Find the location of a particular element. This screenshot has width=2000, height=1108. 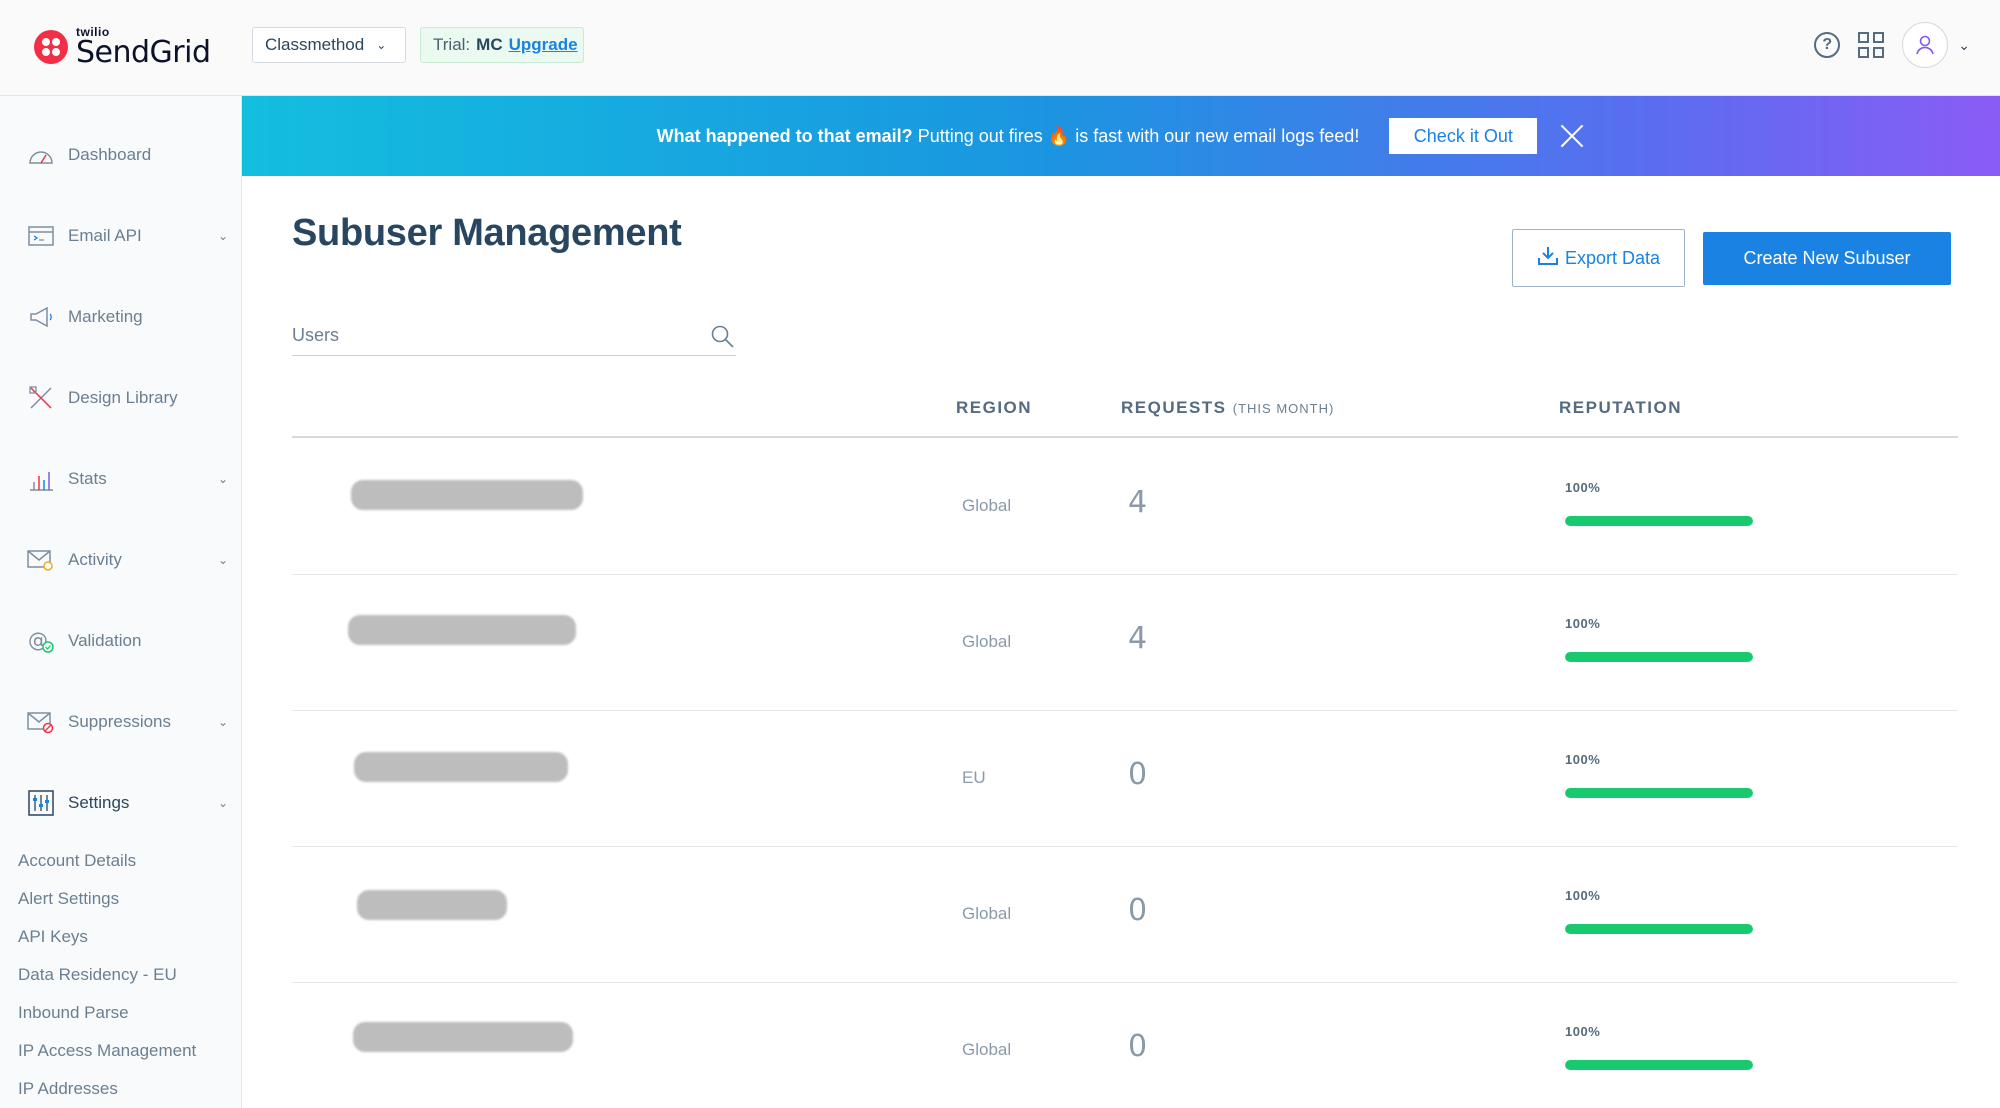

account-select: Classmethod ⌄ is located at coordinates (329, 45).